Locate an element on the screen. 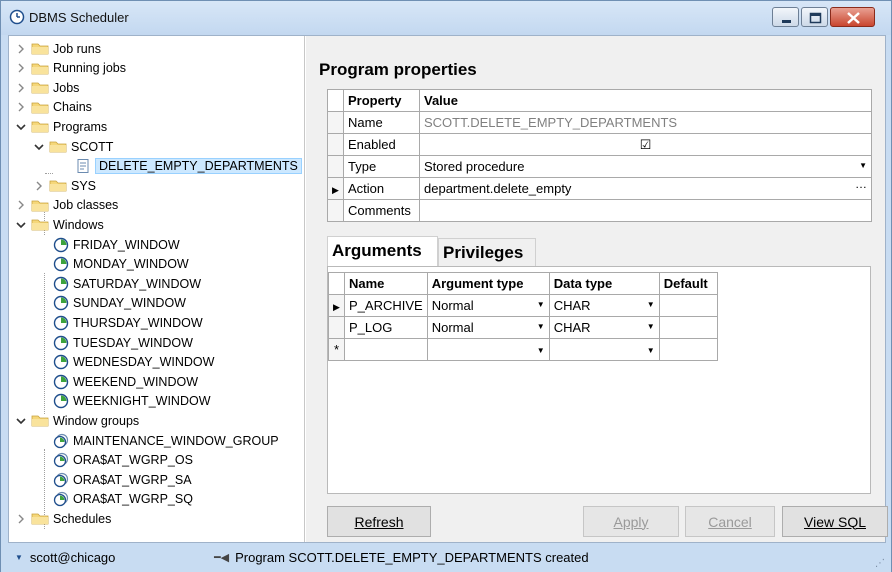 This screenshot has height=572, width=892. refresh-button: Refresh is located at coordinates (379, 521).